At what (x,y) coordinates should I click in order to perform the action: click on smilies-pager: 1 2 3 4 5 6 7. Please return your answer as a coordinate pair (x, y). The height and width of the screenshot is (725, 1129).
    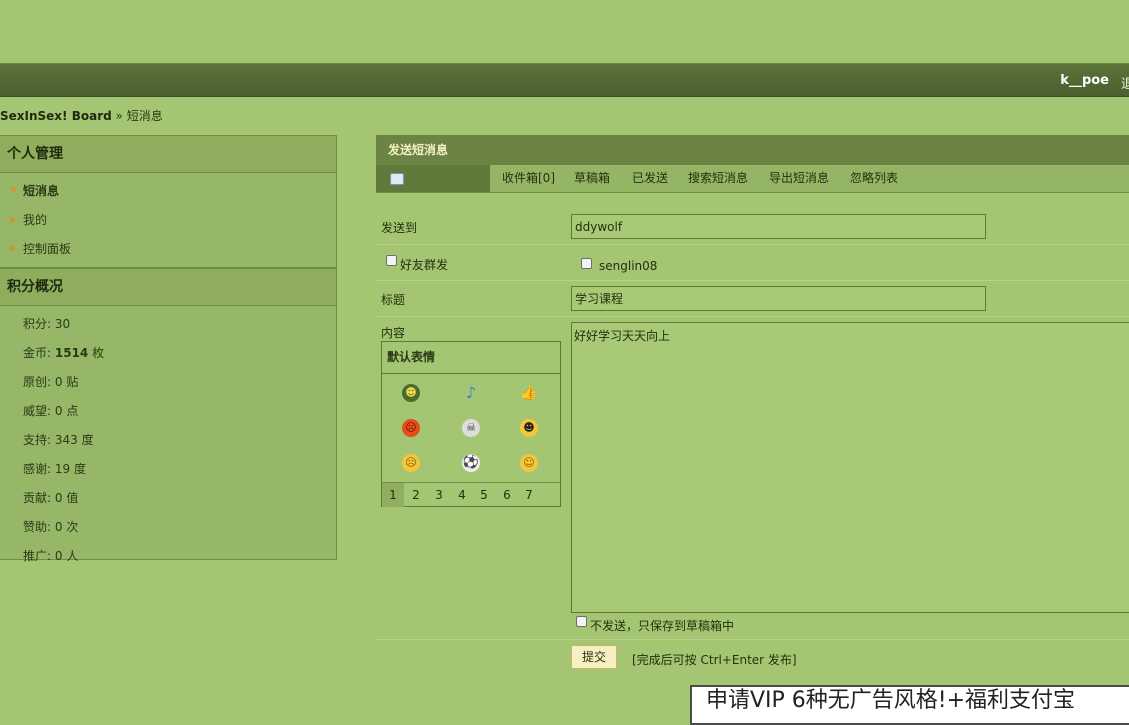
    Looking at the image, I should click on (471, 495).